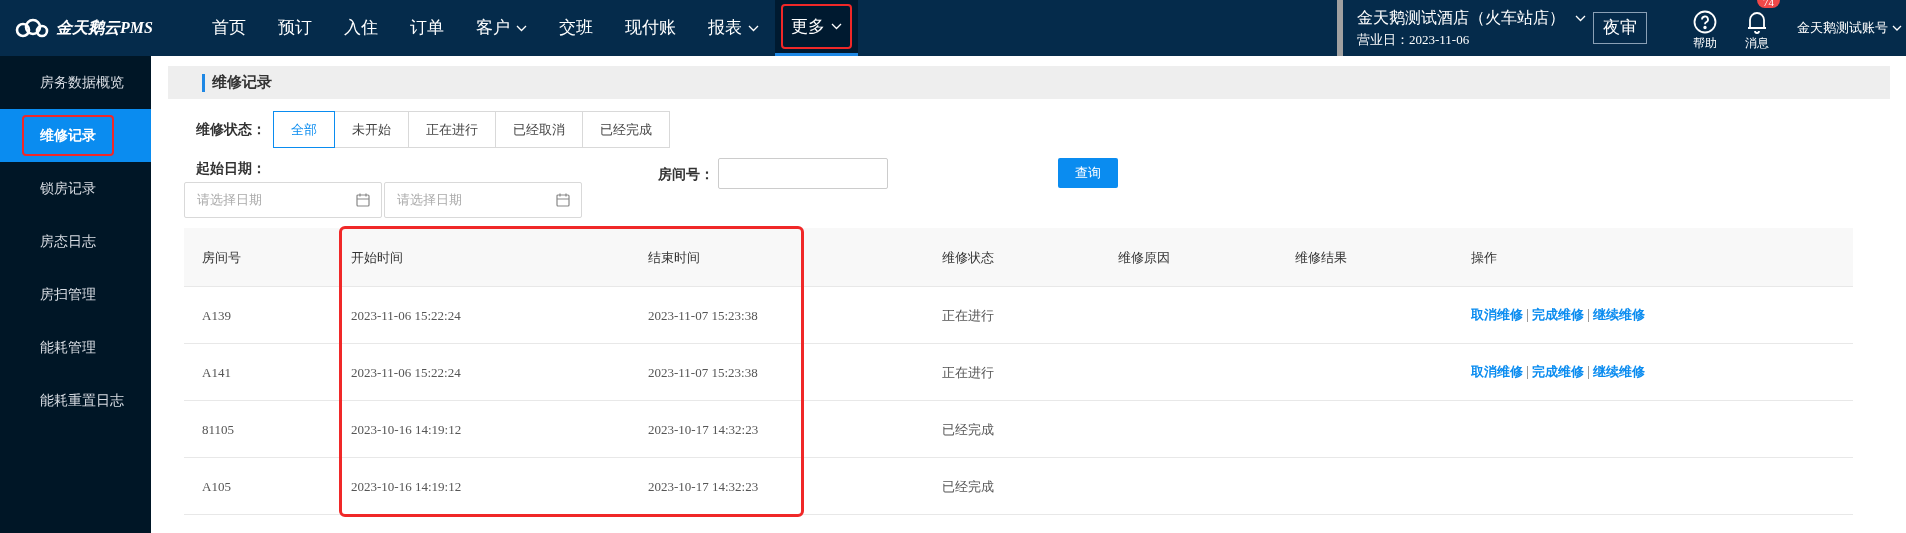 This screenshot has width=1906, height=533. I want to click on room-label: 房间号：, so click(686, 175).